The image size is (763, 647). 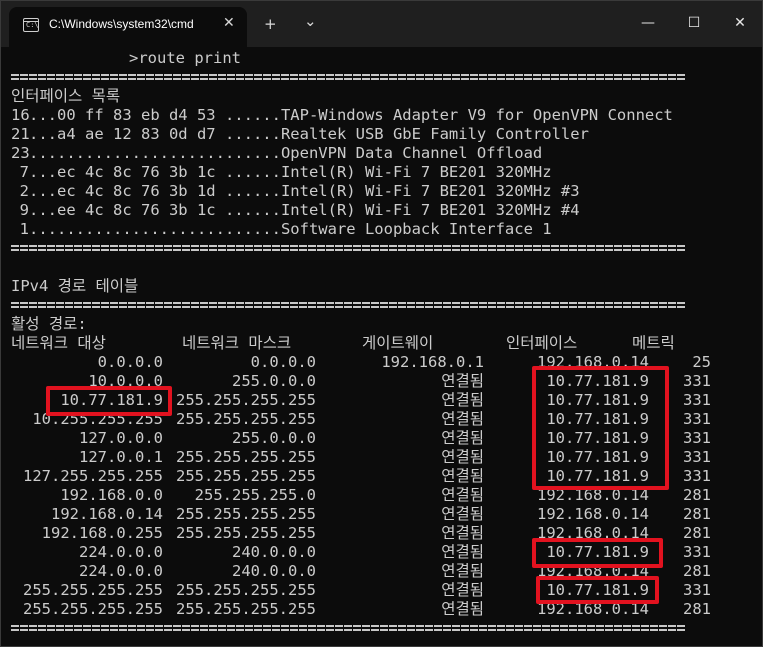 I want to click on redacted-path, so click(x=70, y=58).